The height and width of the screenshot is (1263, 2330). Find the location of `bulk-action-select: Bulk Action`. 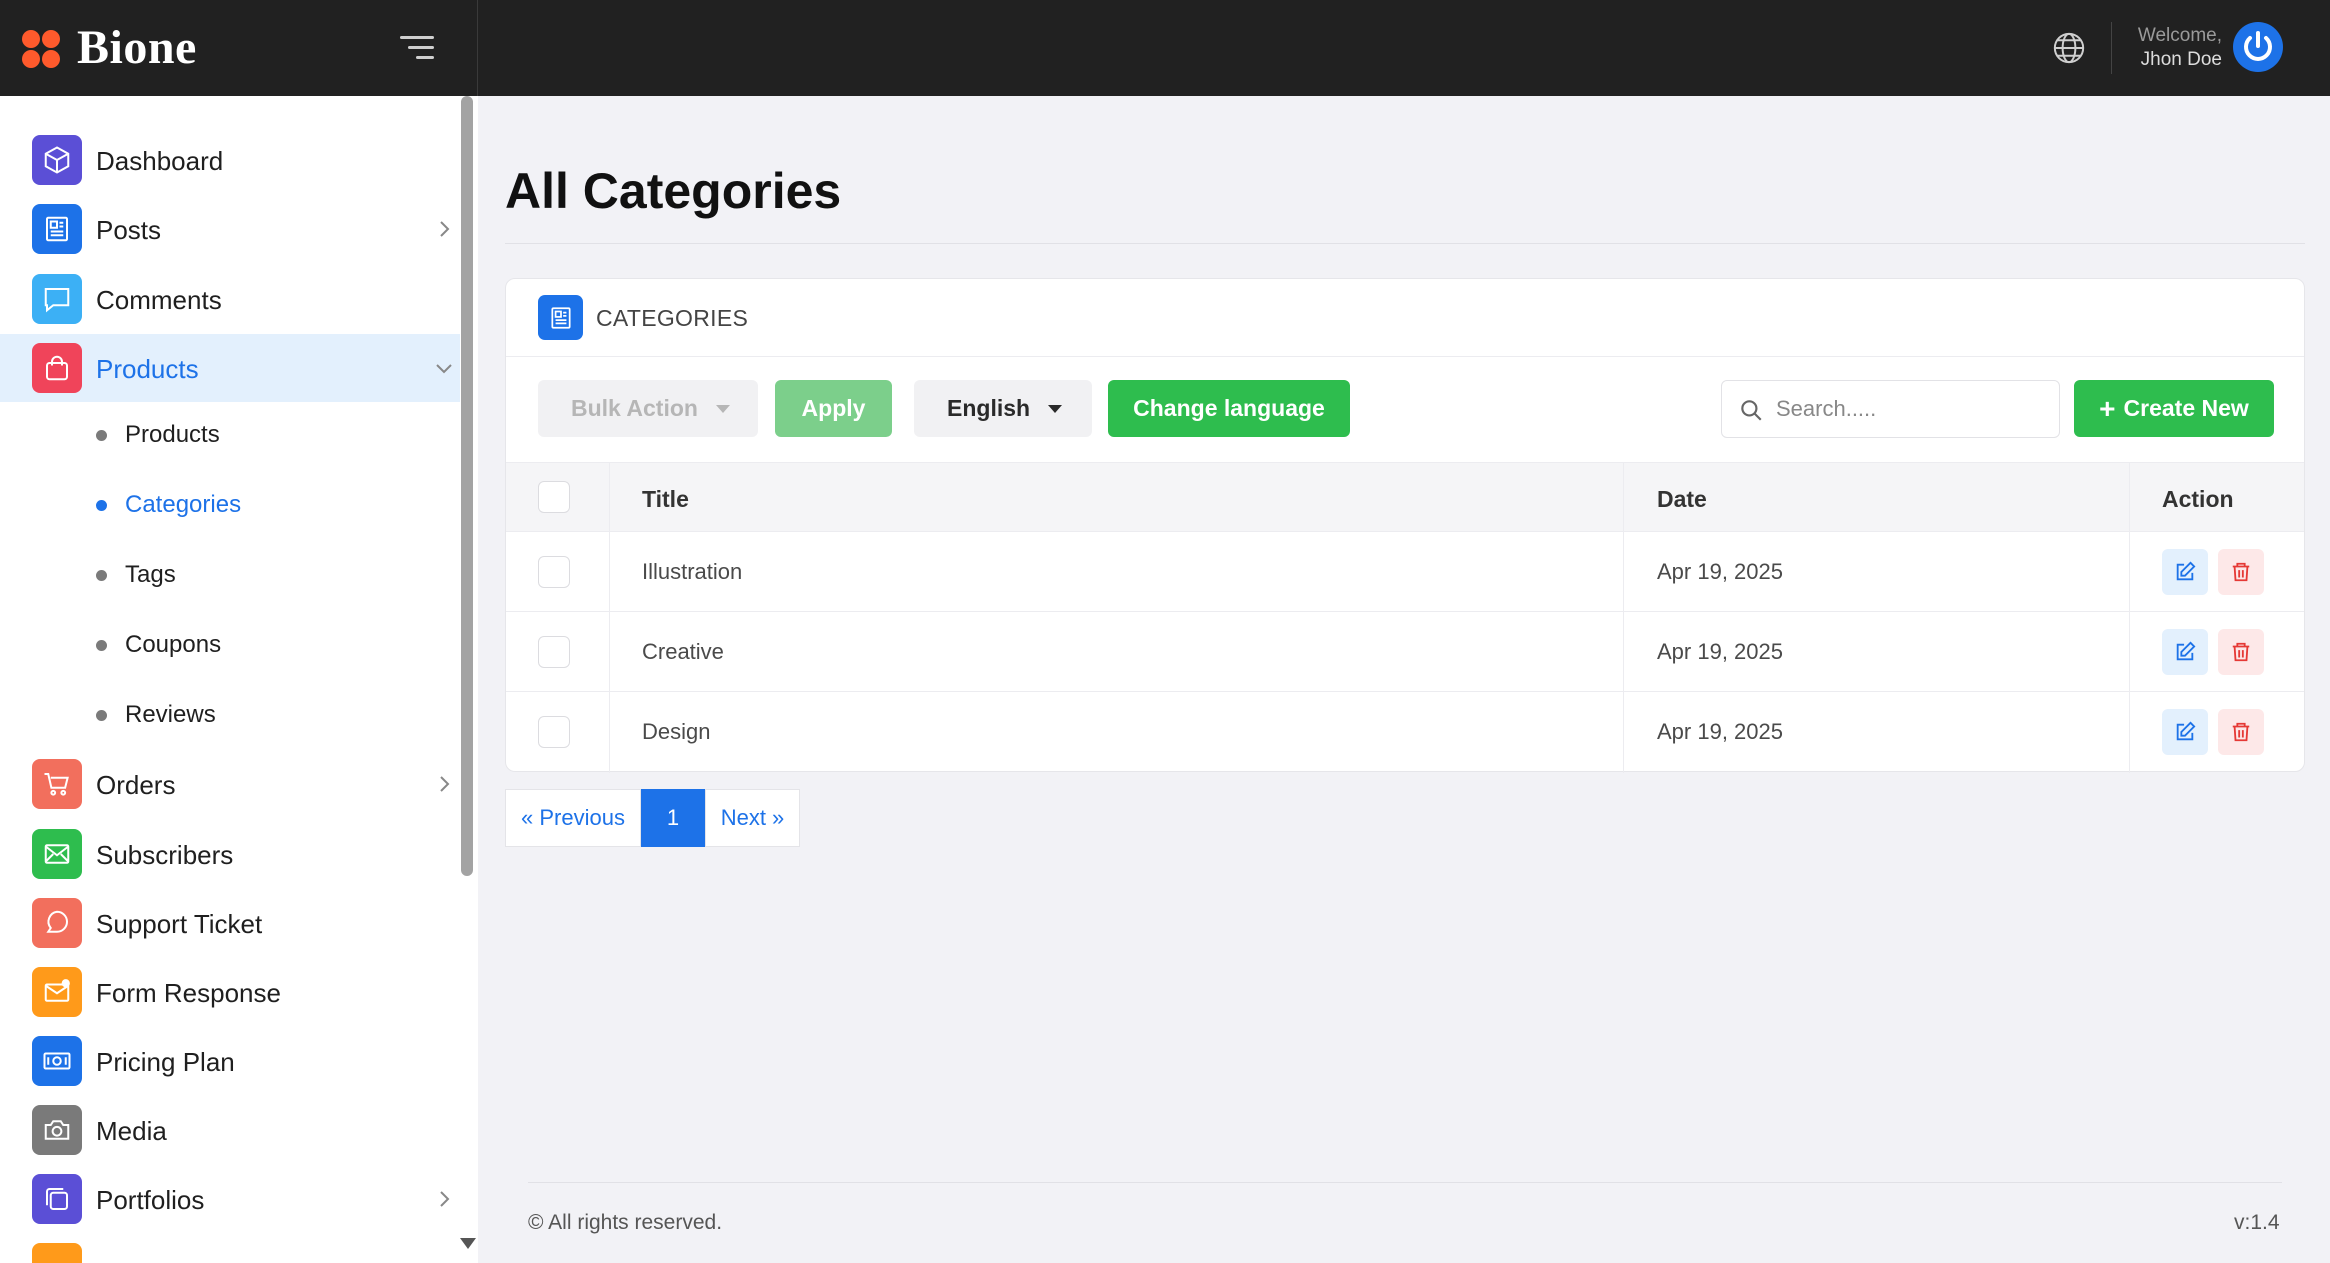

bulk-action-select: Bulk Action is located at coordinates (648, 408).